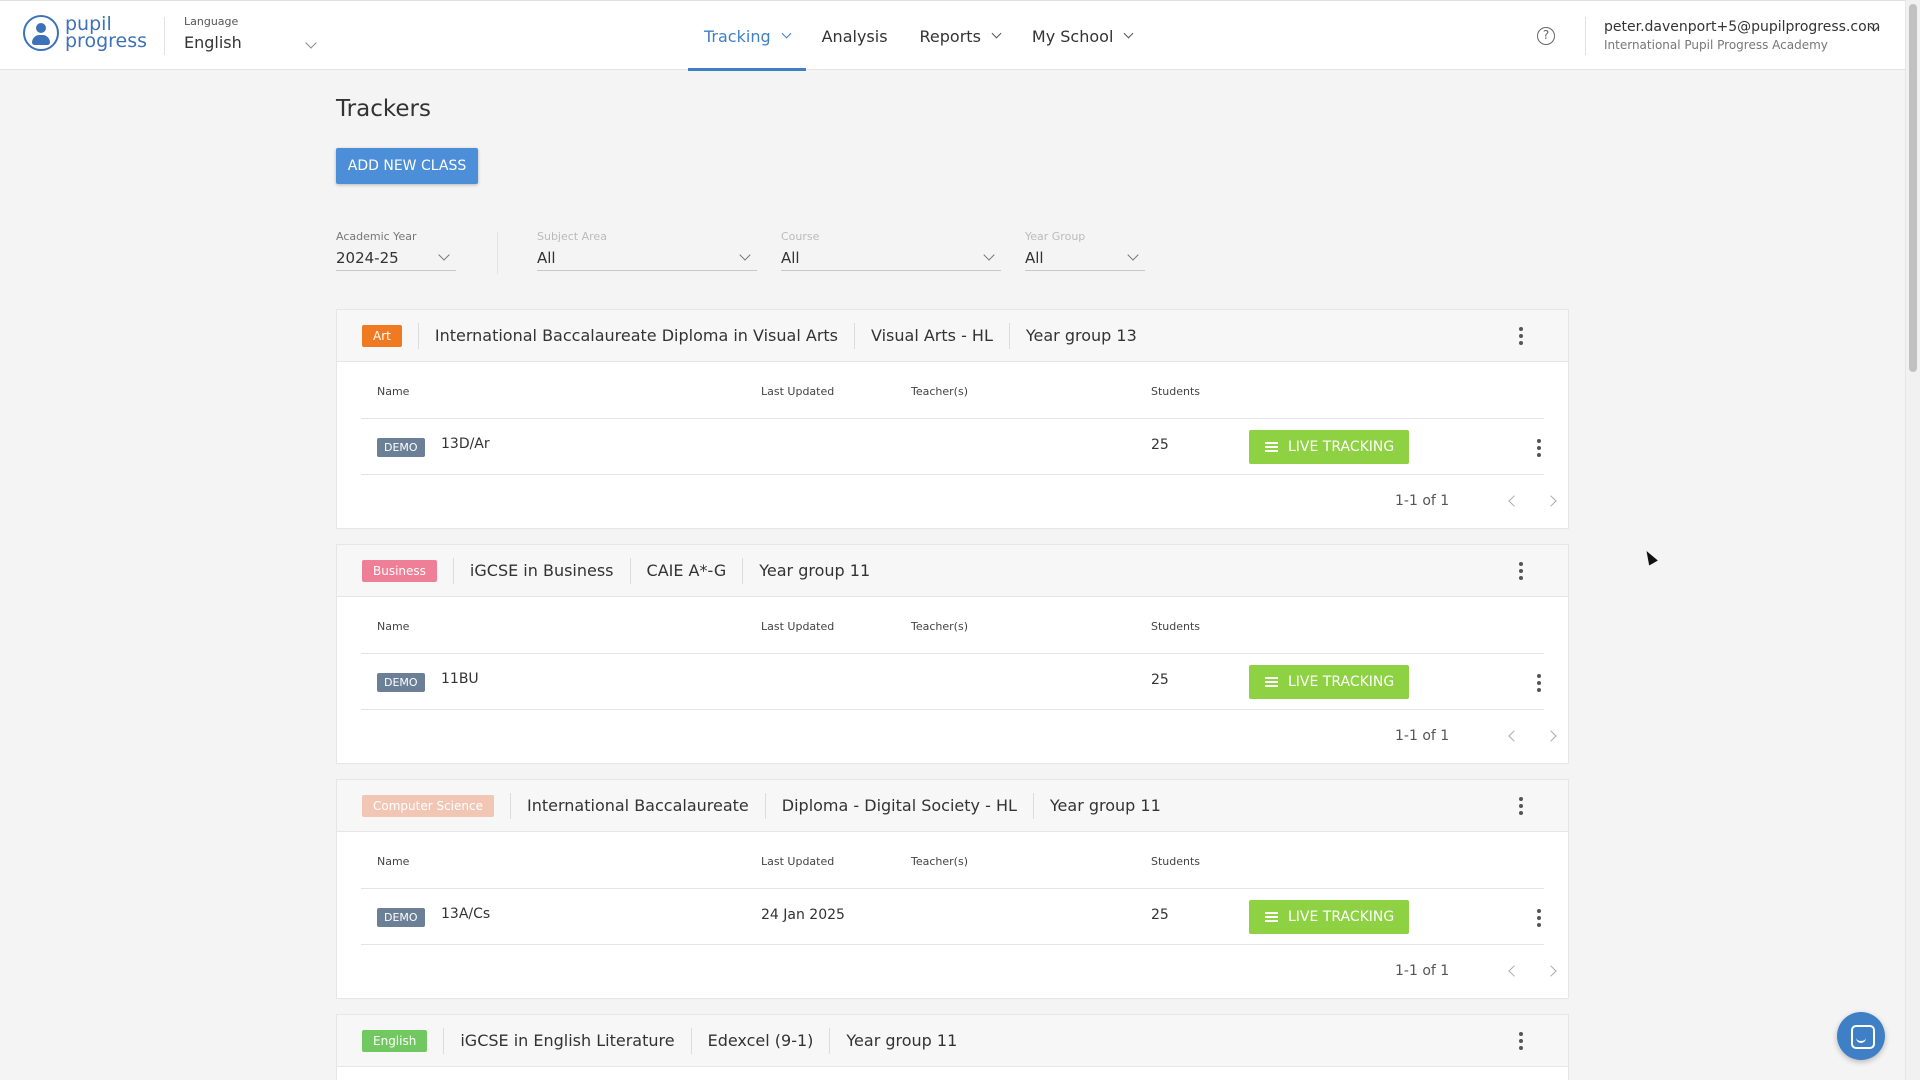  What do you see at coordinates (213, 42) in the screenshot?
I see `language-value: English` at bounding box center [213, 42].